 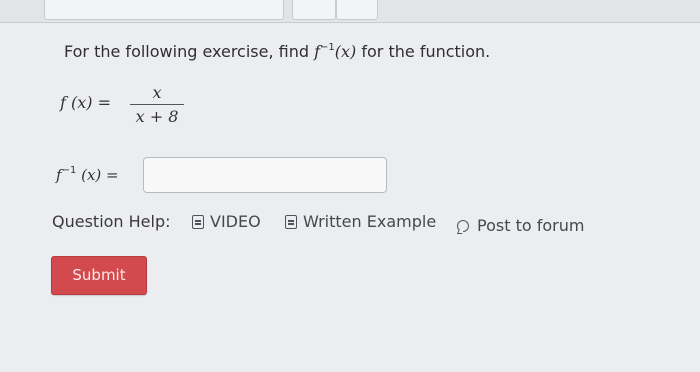 What do you see at coordinates (189, 51) in the screenshot?
I see `prompt-text-before: For the following exercise, find` at bounding box center [189, 51].